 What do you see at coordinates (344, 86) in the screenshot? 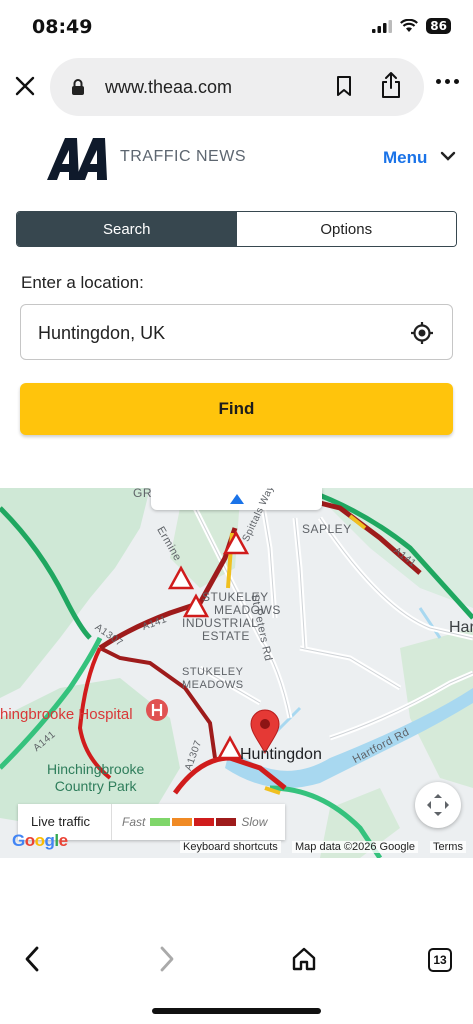
I see `bookmark-icon` at bounding box center [344, 86].